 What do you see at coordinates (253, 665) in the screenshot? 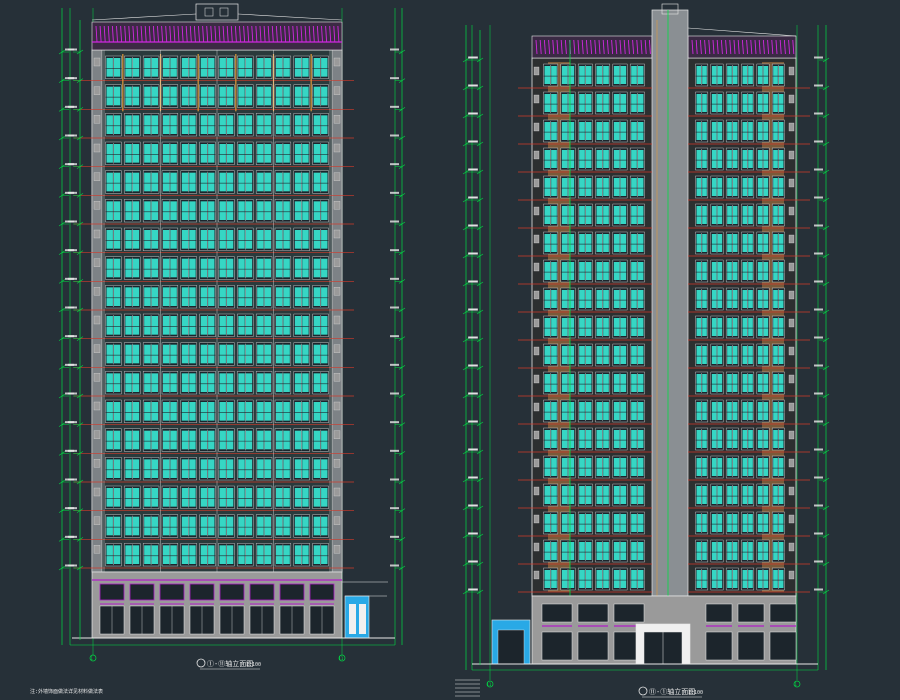
I see `left-elevation-scale: 1:100` at bounding box center [253, 665].